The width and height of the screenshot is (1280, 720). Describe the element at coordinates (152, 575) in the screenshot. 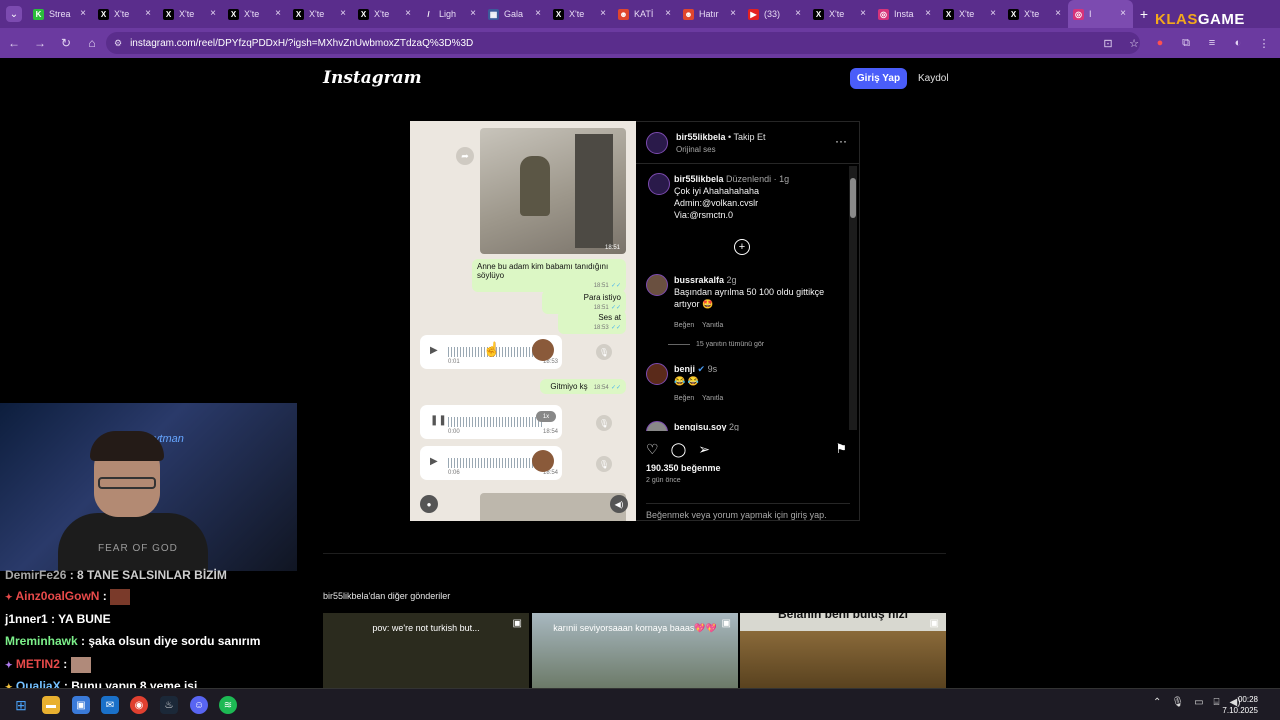

I see `chat-msg: 8 TANE SALSINLAR BİZİM` at that location.